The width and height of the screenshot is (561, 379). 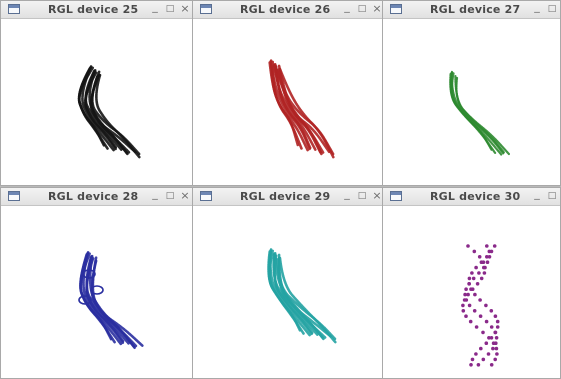 I want to click on window-title: RGL device 26, so click(x=285, y=9).